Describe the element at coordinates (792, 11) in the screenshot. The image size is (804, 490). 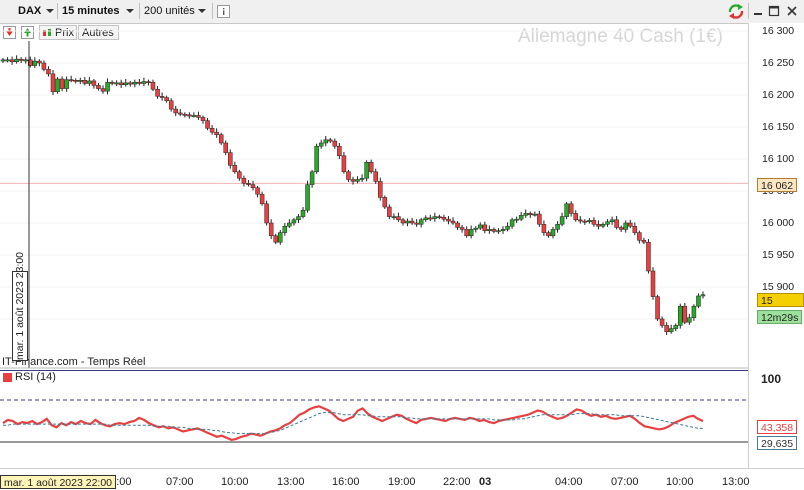
I see `close-icon` at that location.